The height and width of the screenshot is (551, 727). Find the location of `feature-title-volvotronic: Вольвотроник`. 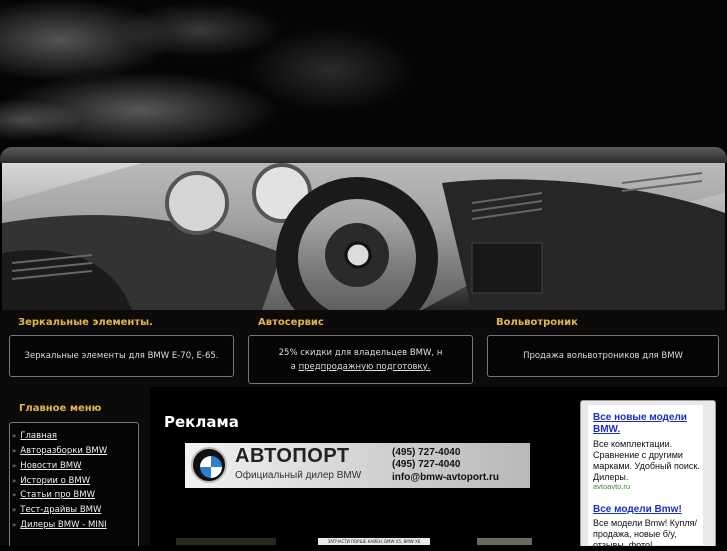

feature-title-volvotronic: Вольвотроник is located at coordinates (537, 322).